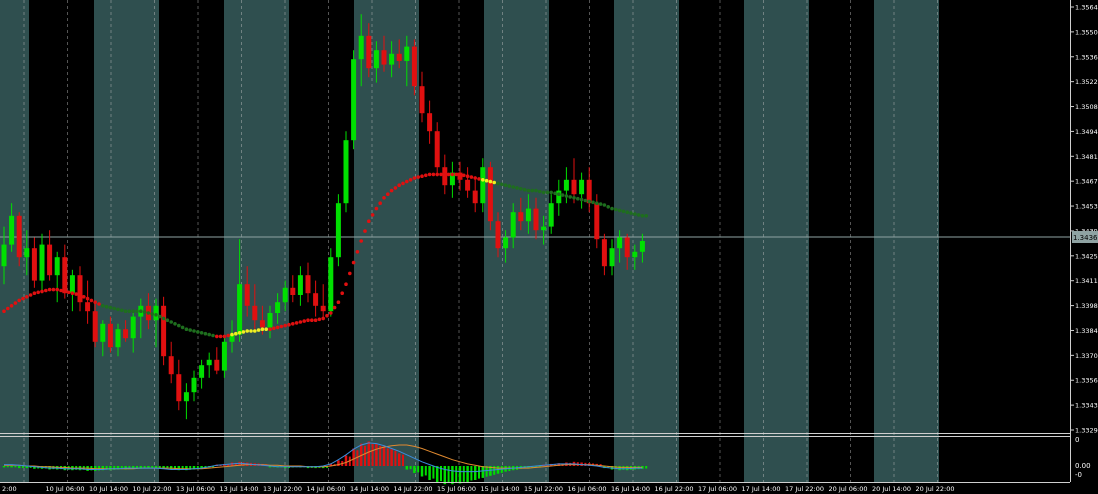 The image size is (1098, 494). What do you see at coordinates (630, 489) in the screenshot?
I see `time-tick-label: 16 Jul 14:00` at bounding box center [630, 489].